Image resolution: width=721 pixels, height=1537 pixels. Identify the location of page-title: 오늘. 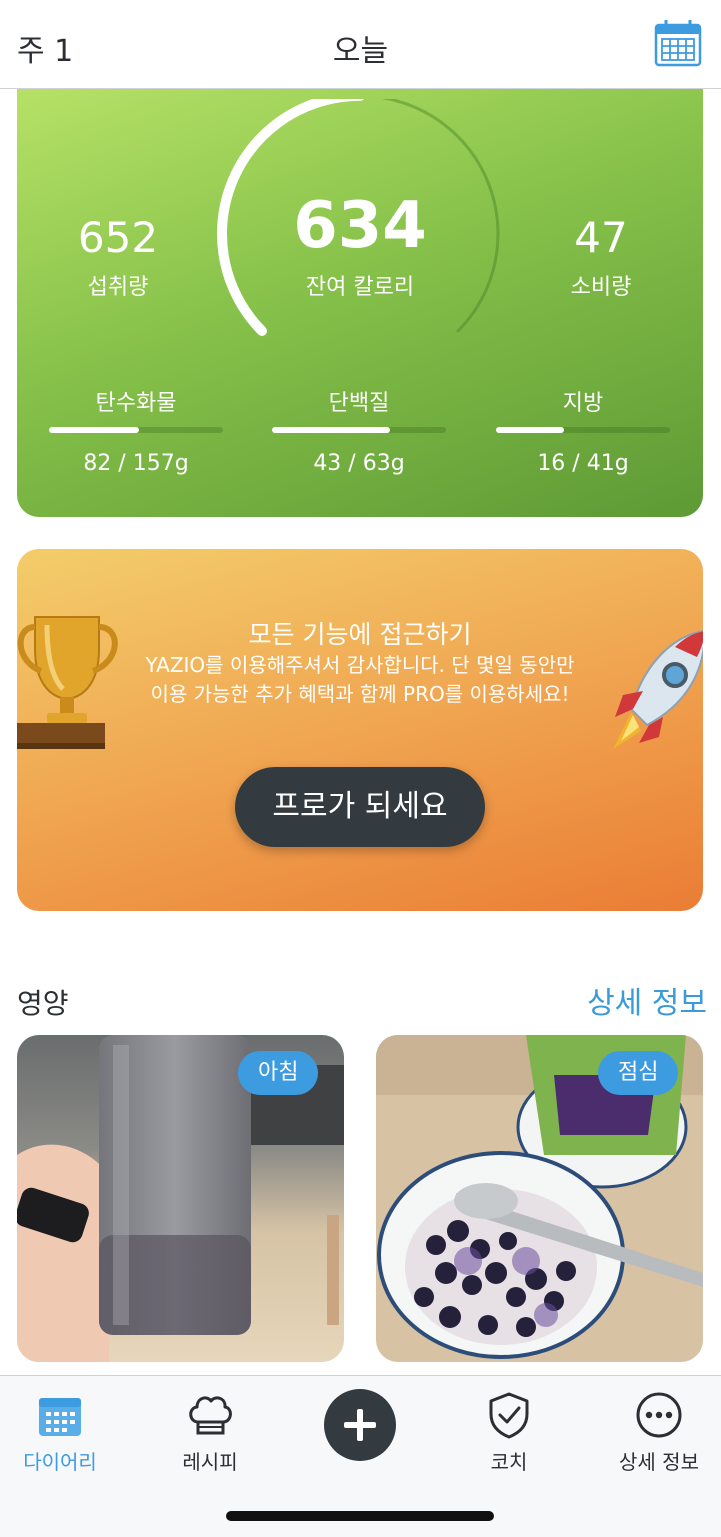
(360, 51).